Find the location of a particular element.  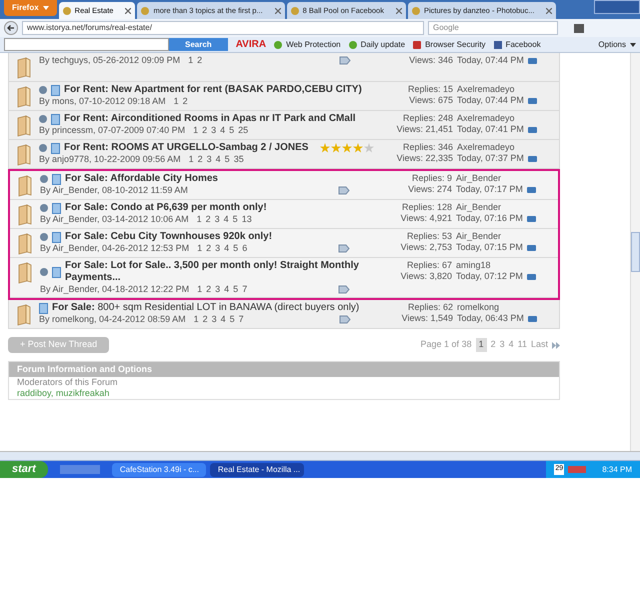

toolbar-item: Web Protection is located at coordinates (313, 44).